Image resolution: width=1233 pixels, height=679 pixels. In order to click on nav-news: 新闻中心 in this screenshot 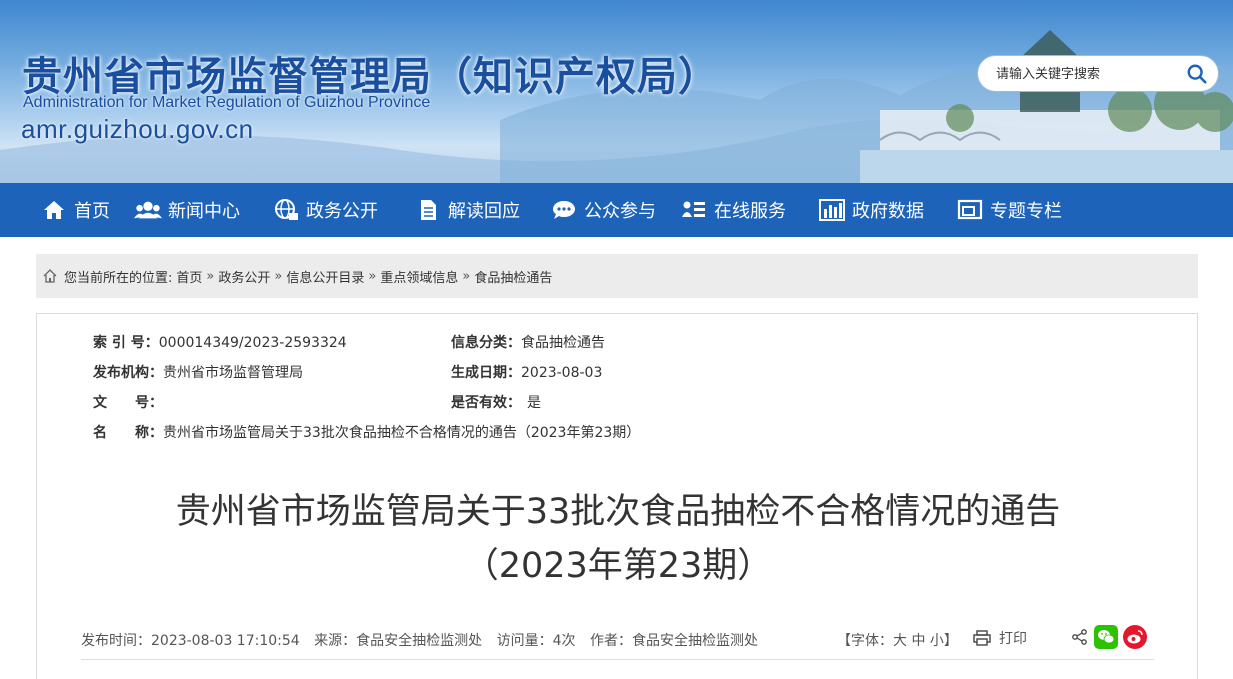, I will do `click(187, 210)`.